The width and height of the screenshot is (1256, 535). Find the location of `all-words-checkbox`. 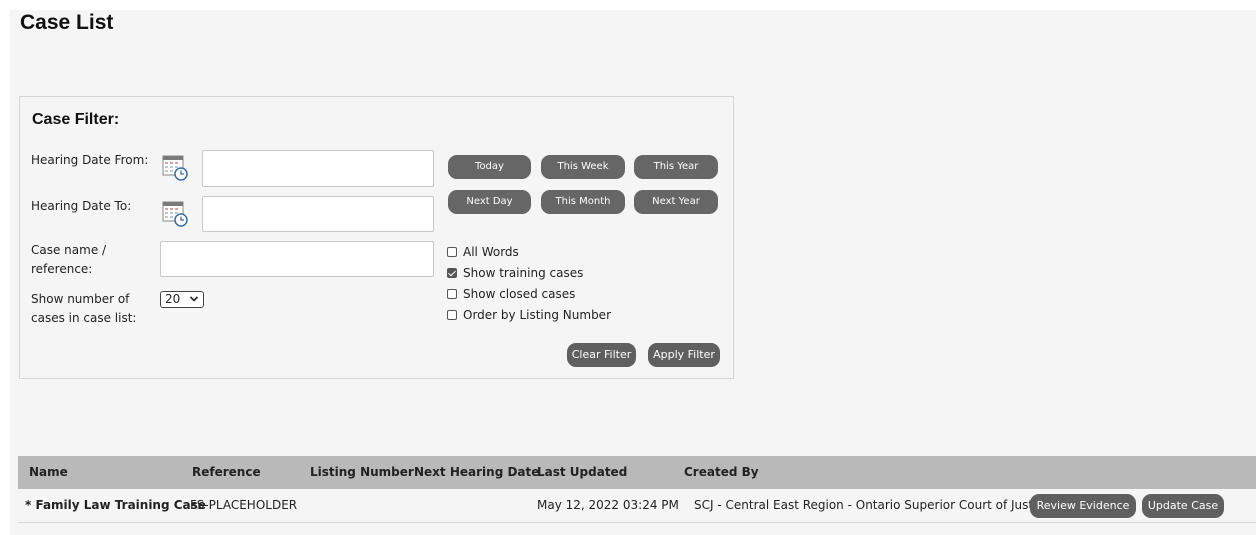

all-words-checkbox is located at coordinates (452, 252).